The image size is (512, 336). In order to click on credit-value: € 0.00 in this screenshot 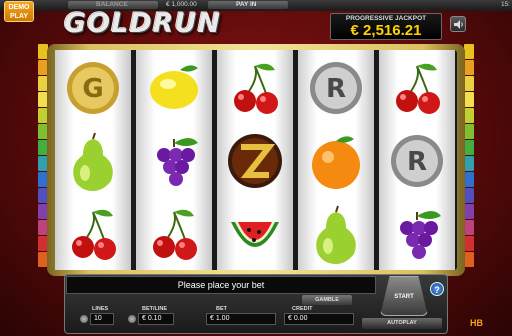, I will do `click(319, 319)`.